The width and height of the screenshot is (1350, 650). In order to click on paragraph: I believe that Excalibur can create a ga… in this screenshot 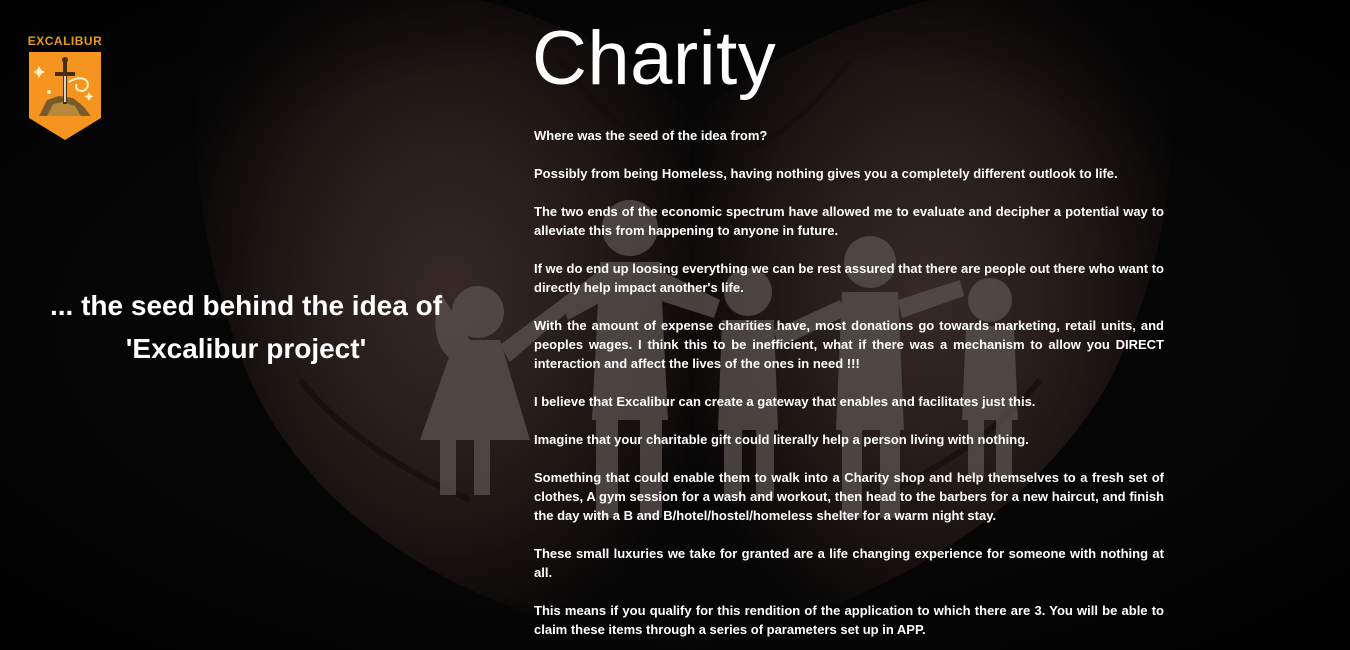, I will do `click(785, 401)`.